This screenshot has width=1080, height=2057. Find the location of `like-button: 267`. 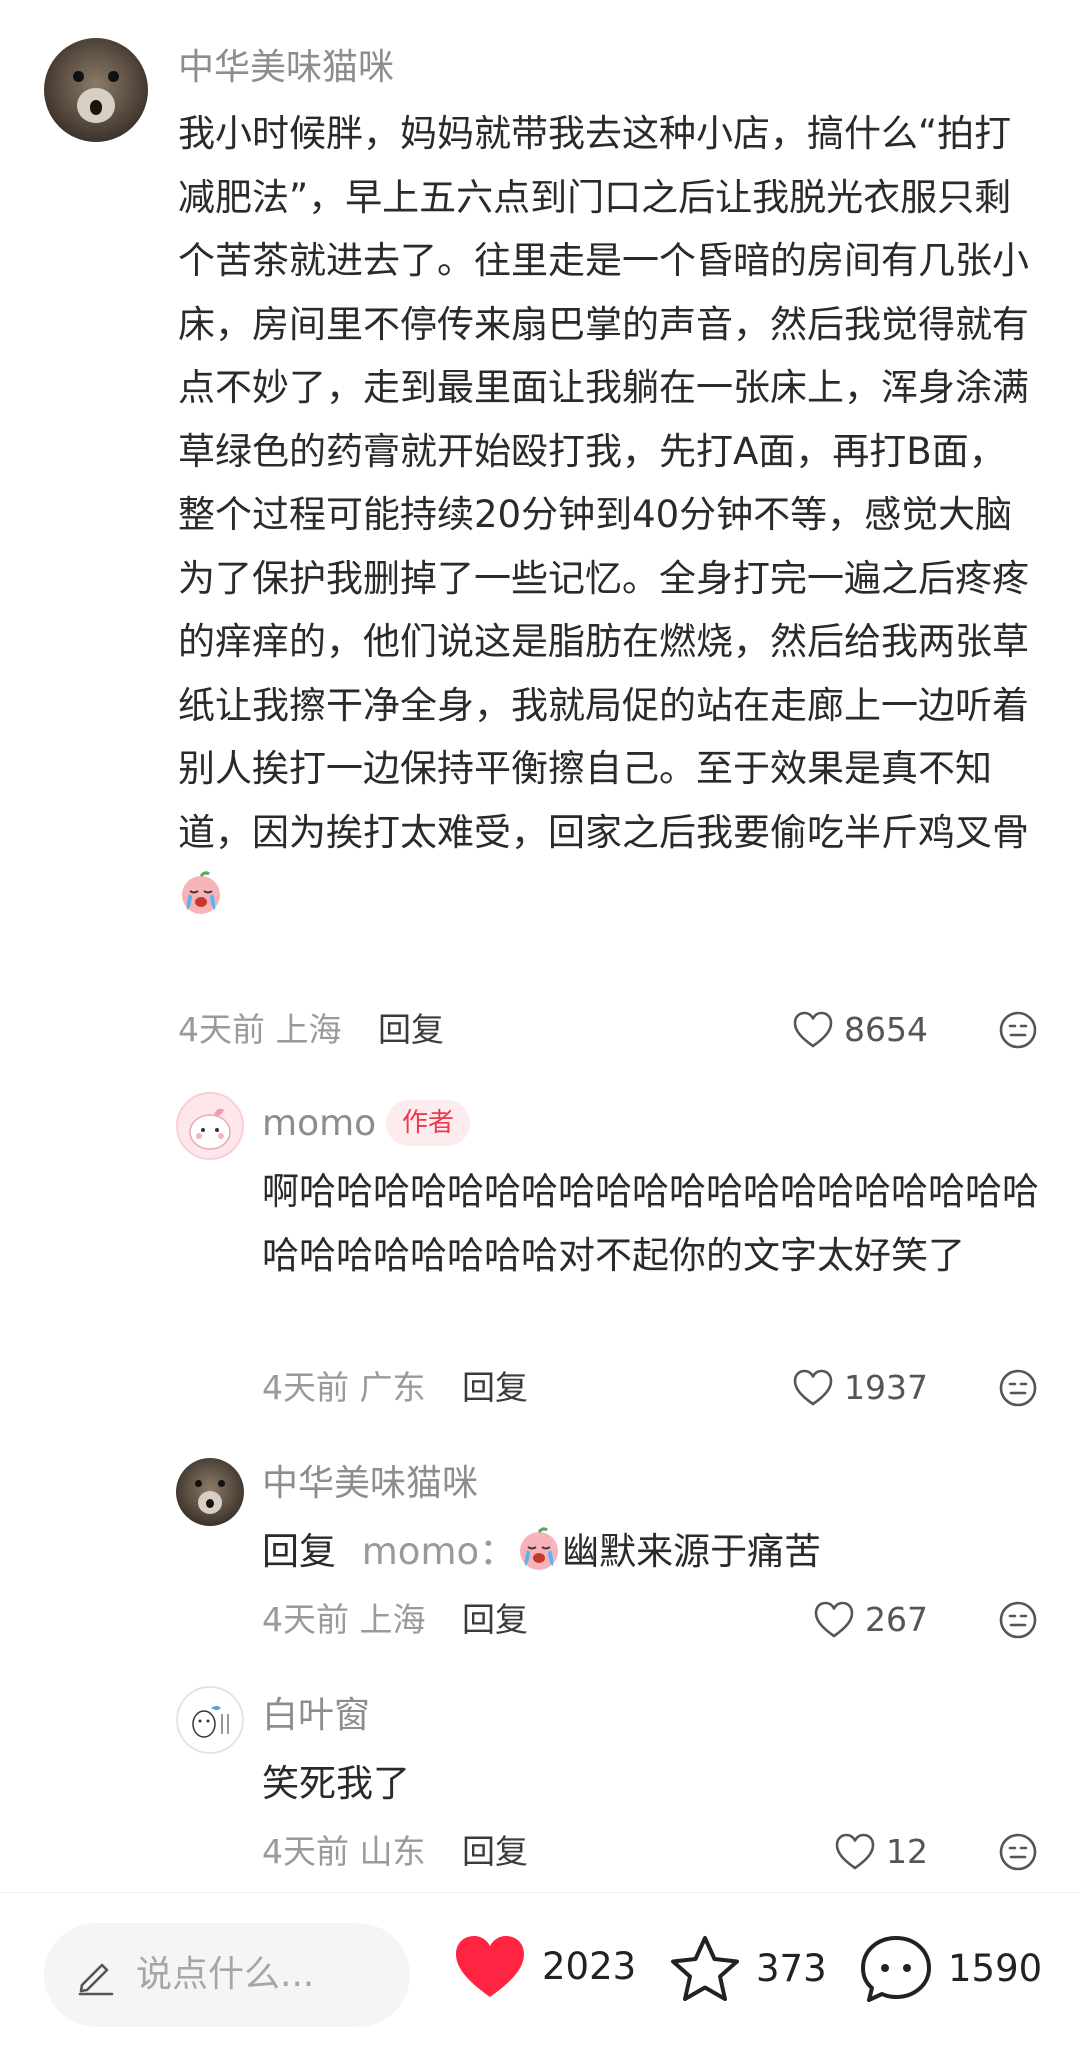

like-button: 267 is located at coordinates (870, 1620).